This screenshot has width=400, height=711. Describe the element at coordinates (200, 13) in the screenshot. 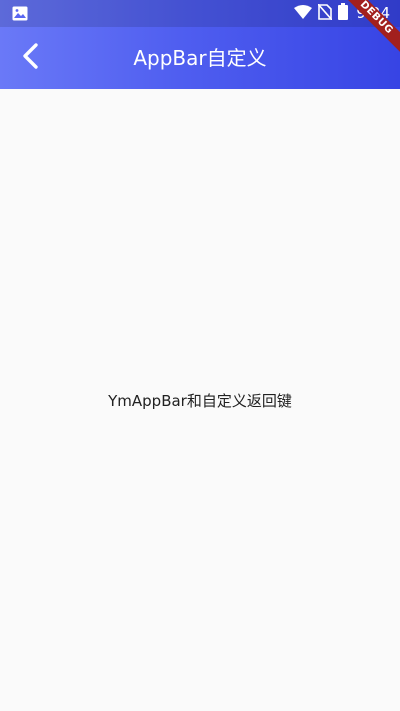

I see `status-bar: 9:24` at that location.